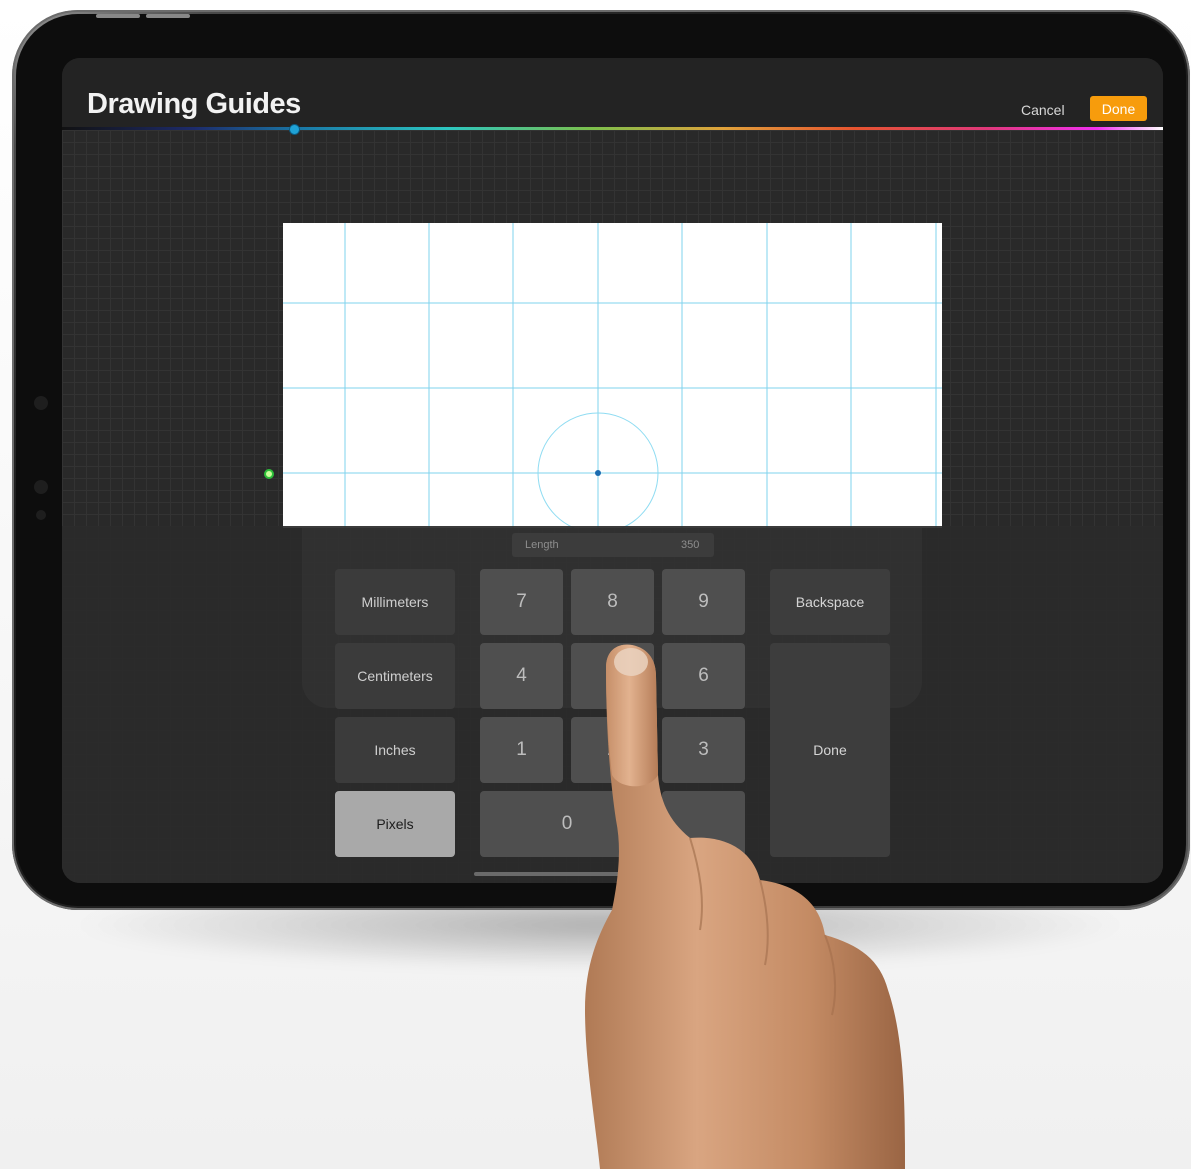 The width and height of the screenshot is (1191, 1169). What do you see at coordinates (612, 128) in the screenshot?
I see `color-hue-slider` at bounding box center [612, 128].